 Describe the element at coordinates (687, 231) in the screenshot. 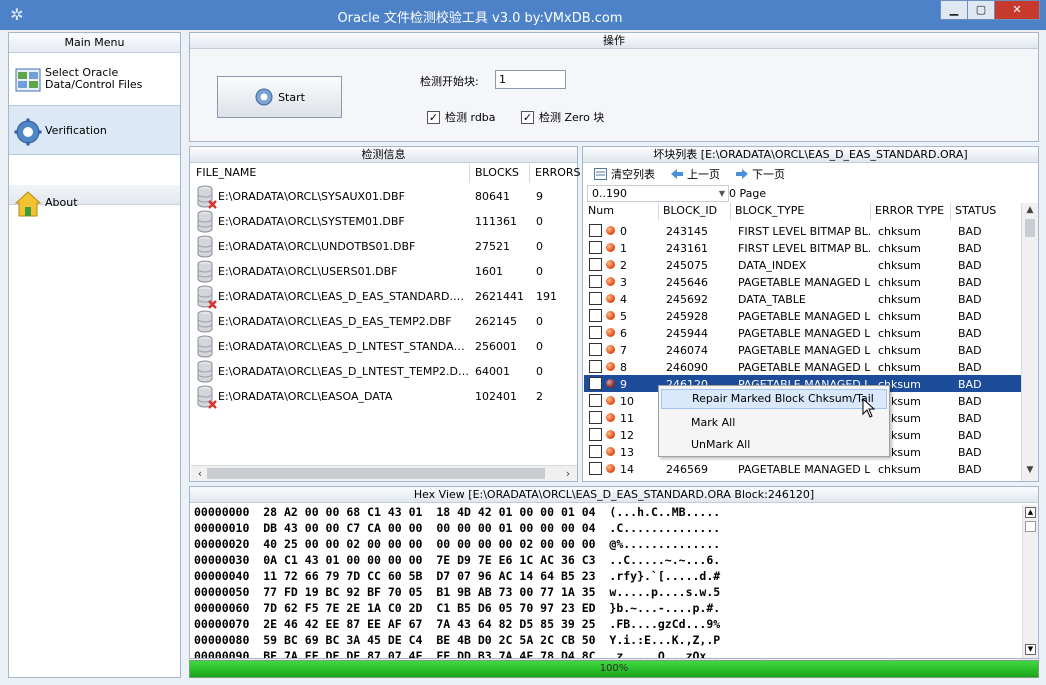

I see `block-id-cell: 243145` at that location.